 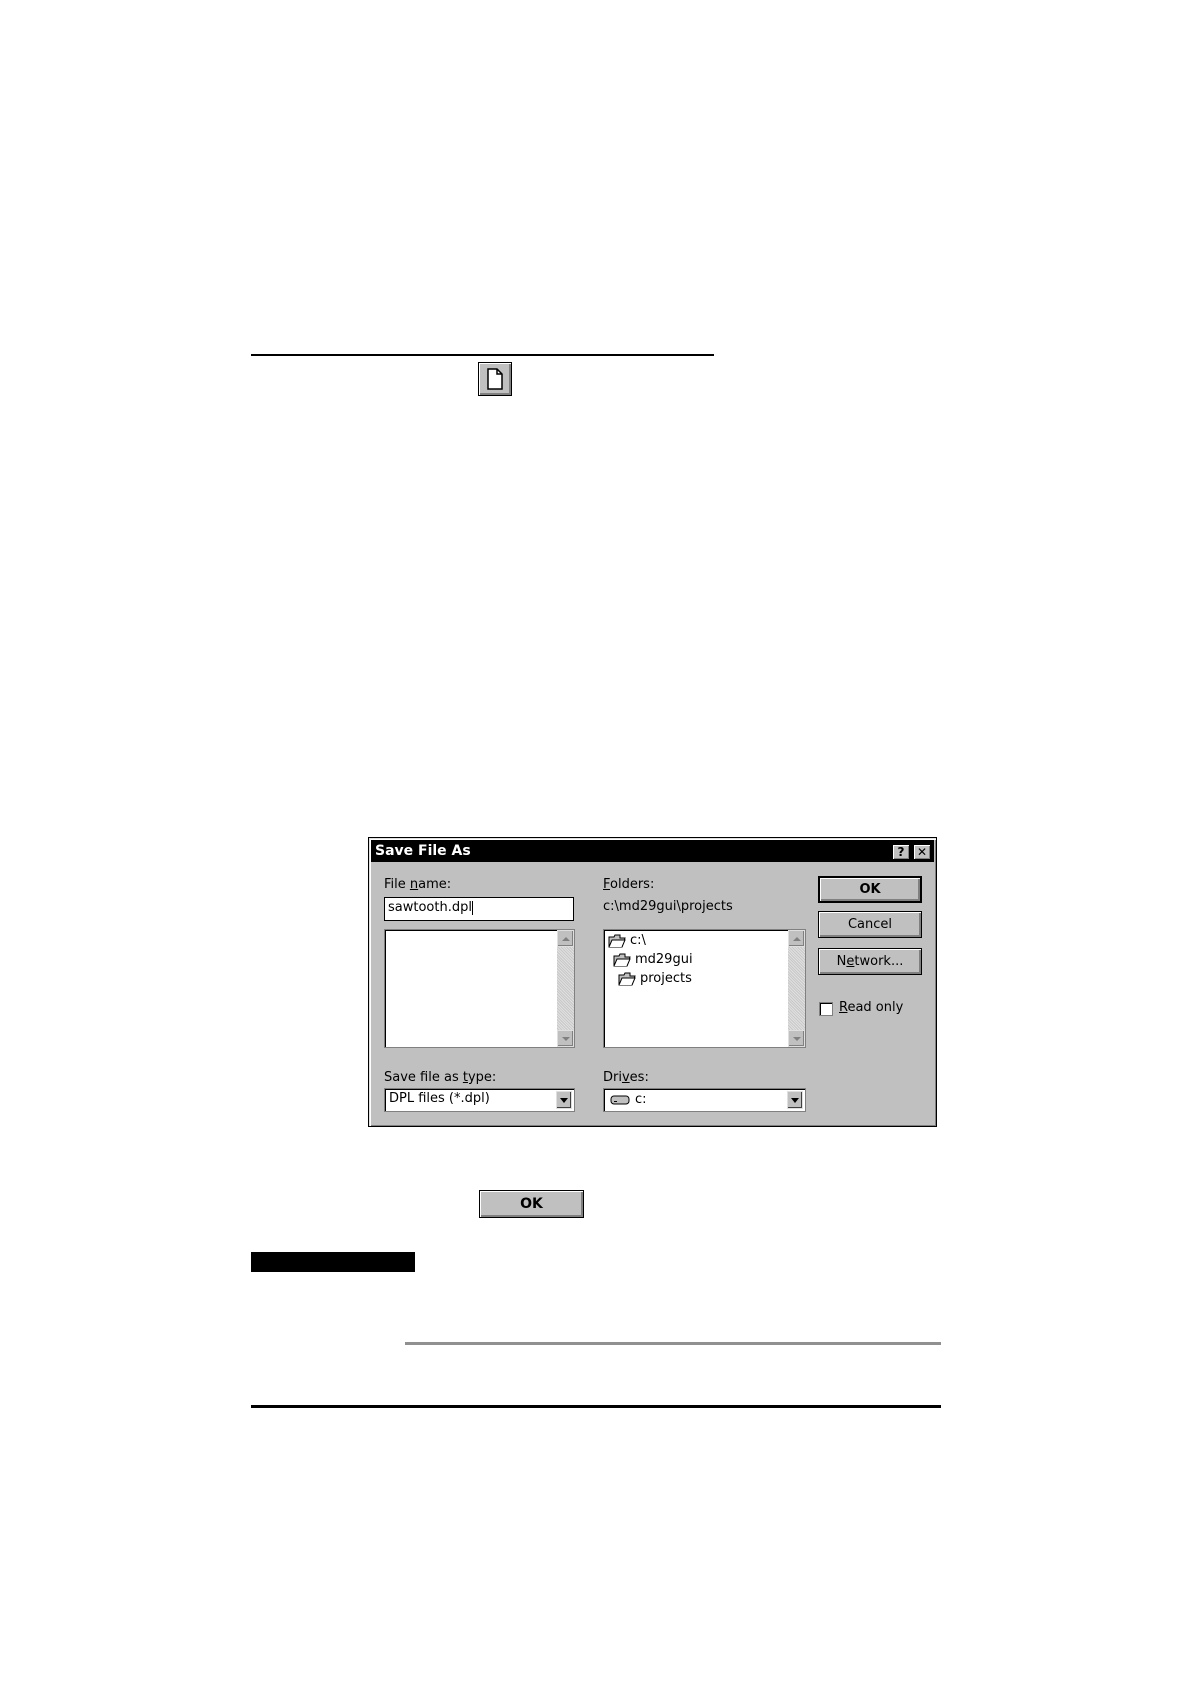 What do you see at coordinates (430, 907) in the screenshot?
I see `file-name-value: sawtooth.dpl` at bounding box center [430, 907].